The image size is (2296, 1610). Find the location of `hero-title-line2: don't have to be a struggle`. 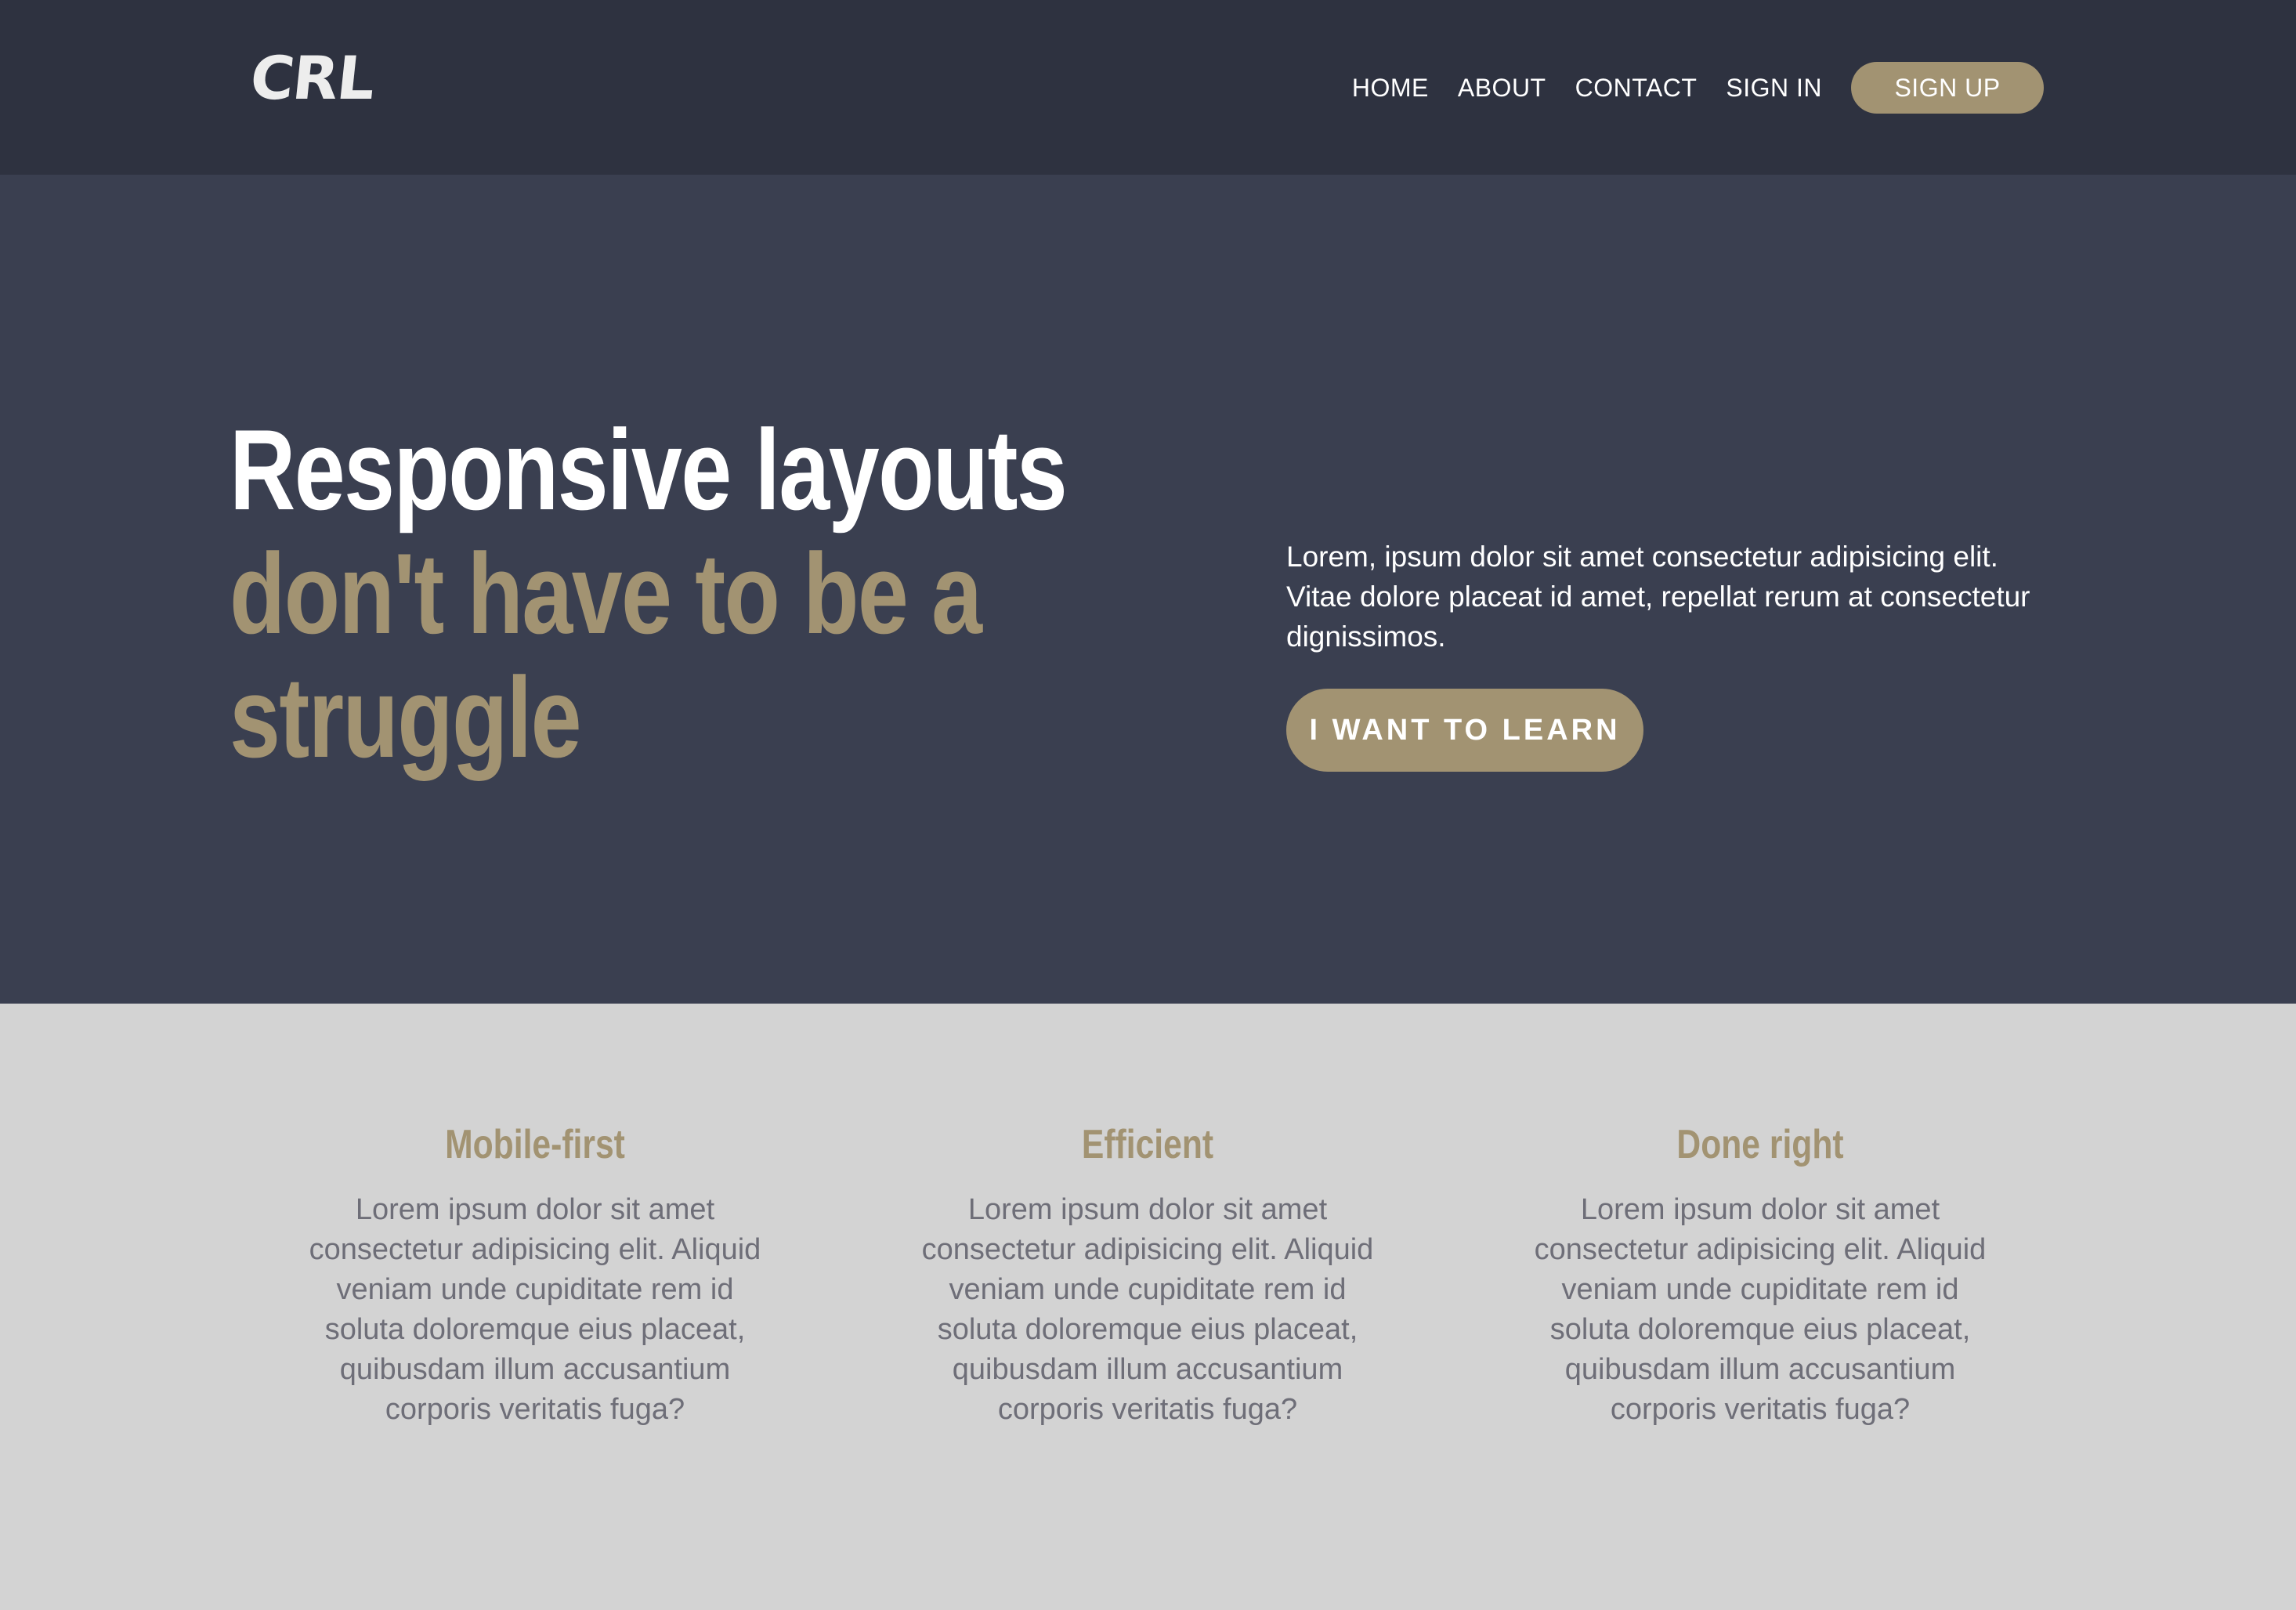

hero-title-line2: don't have to be a struggle is located at coordinates (606, 655).